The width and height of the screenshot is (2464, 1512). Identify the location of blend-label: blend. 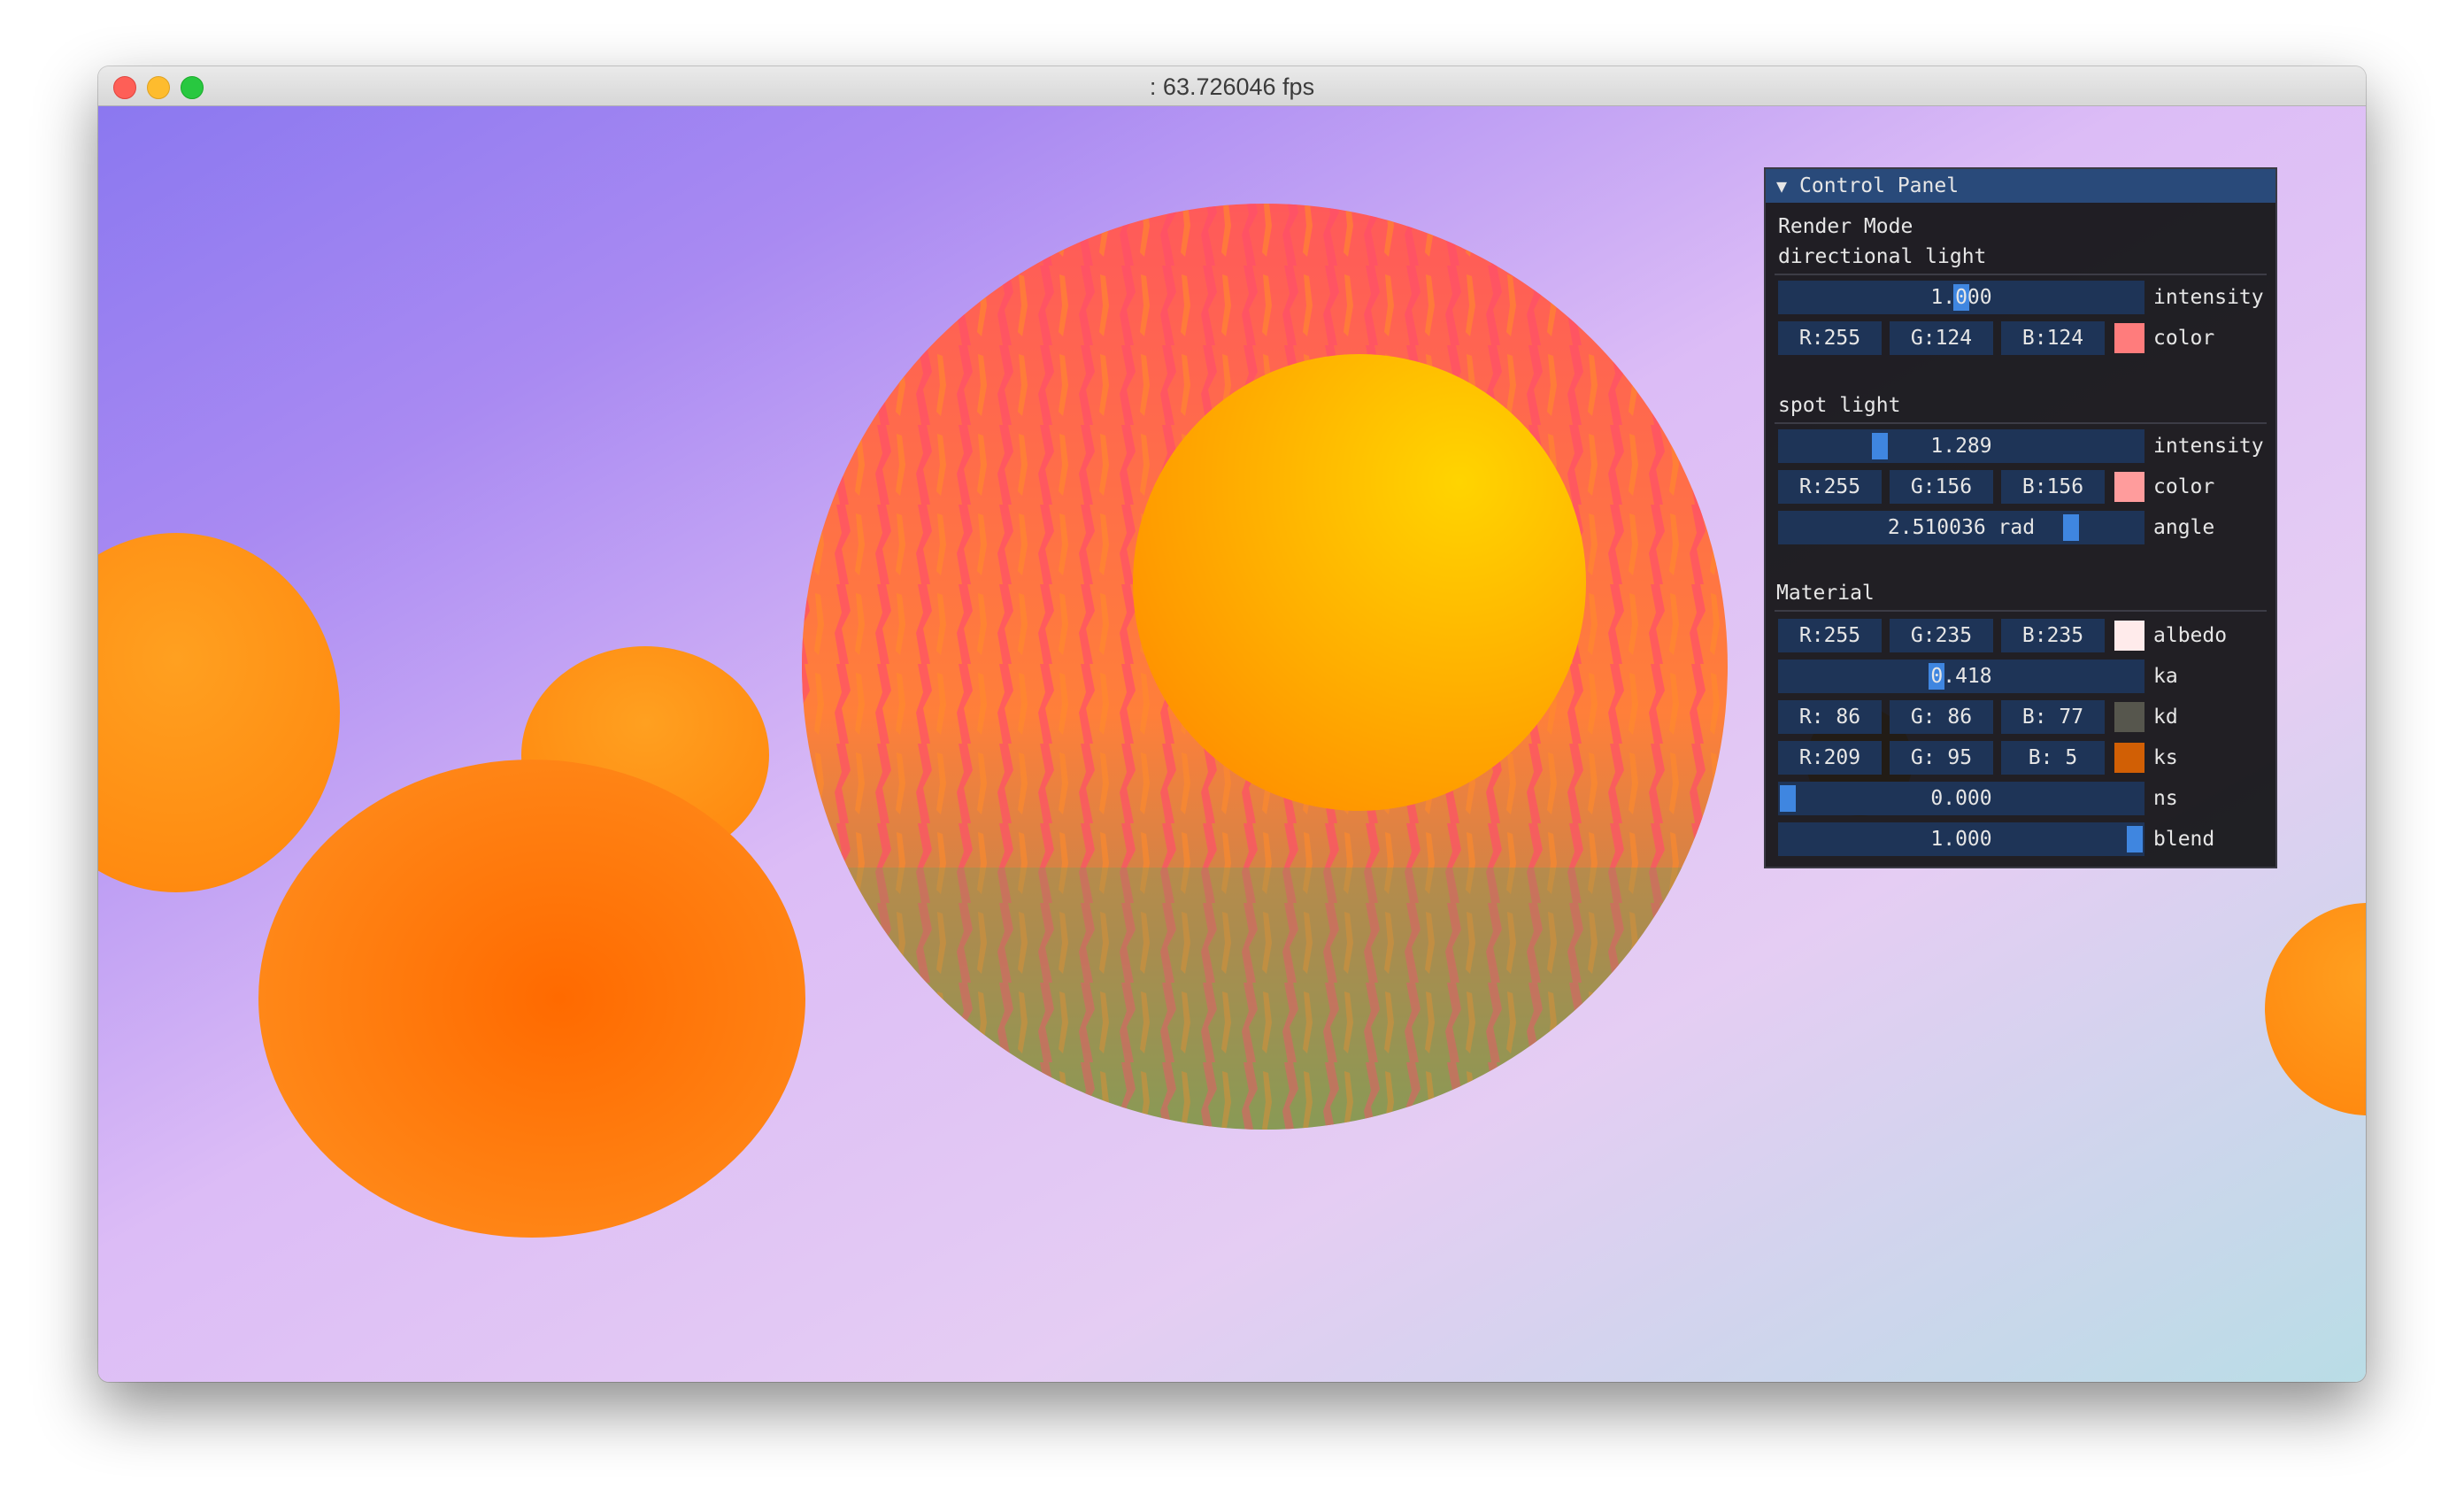
(2184, 839).